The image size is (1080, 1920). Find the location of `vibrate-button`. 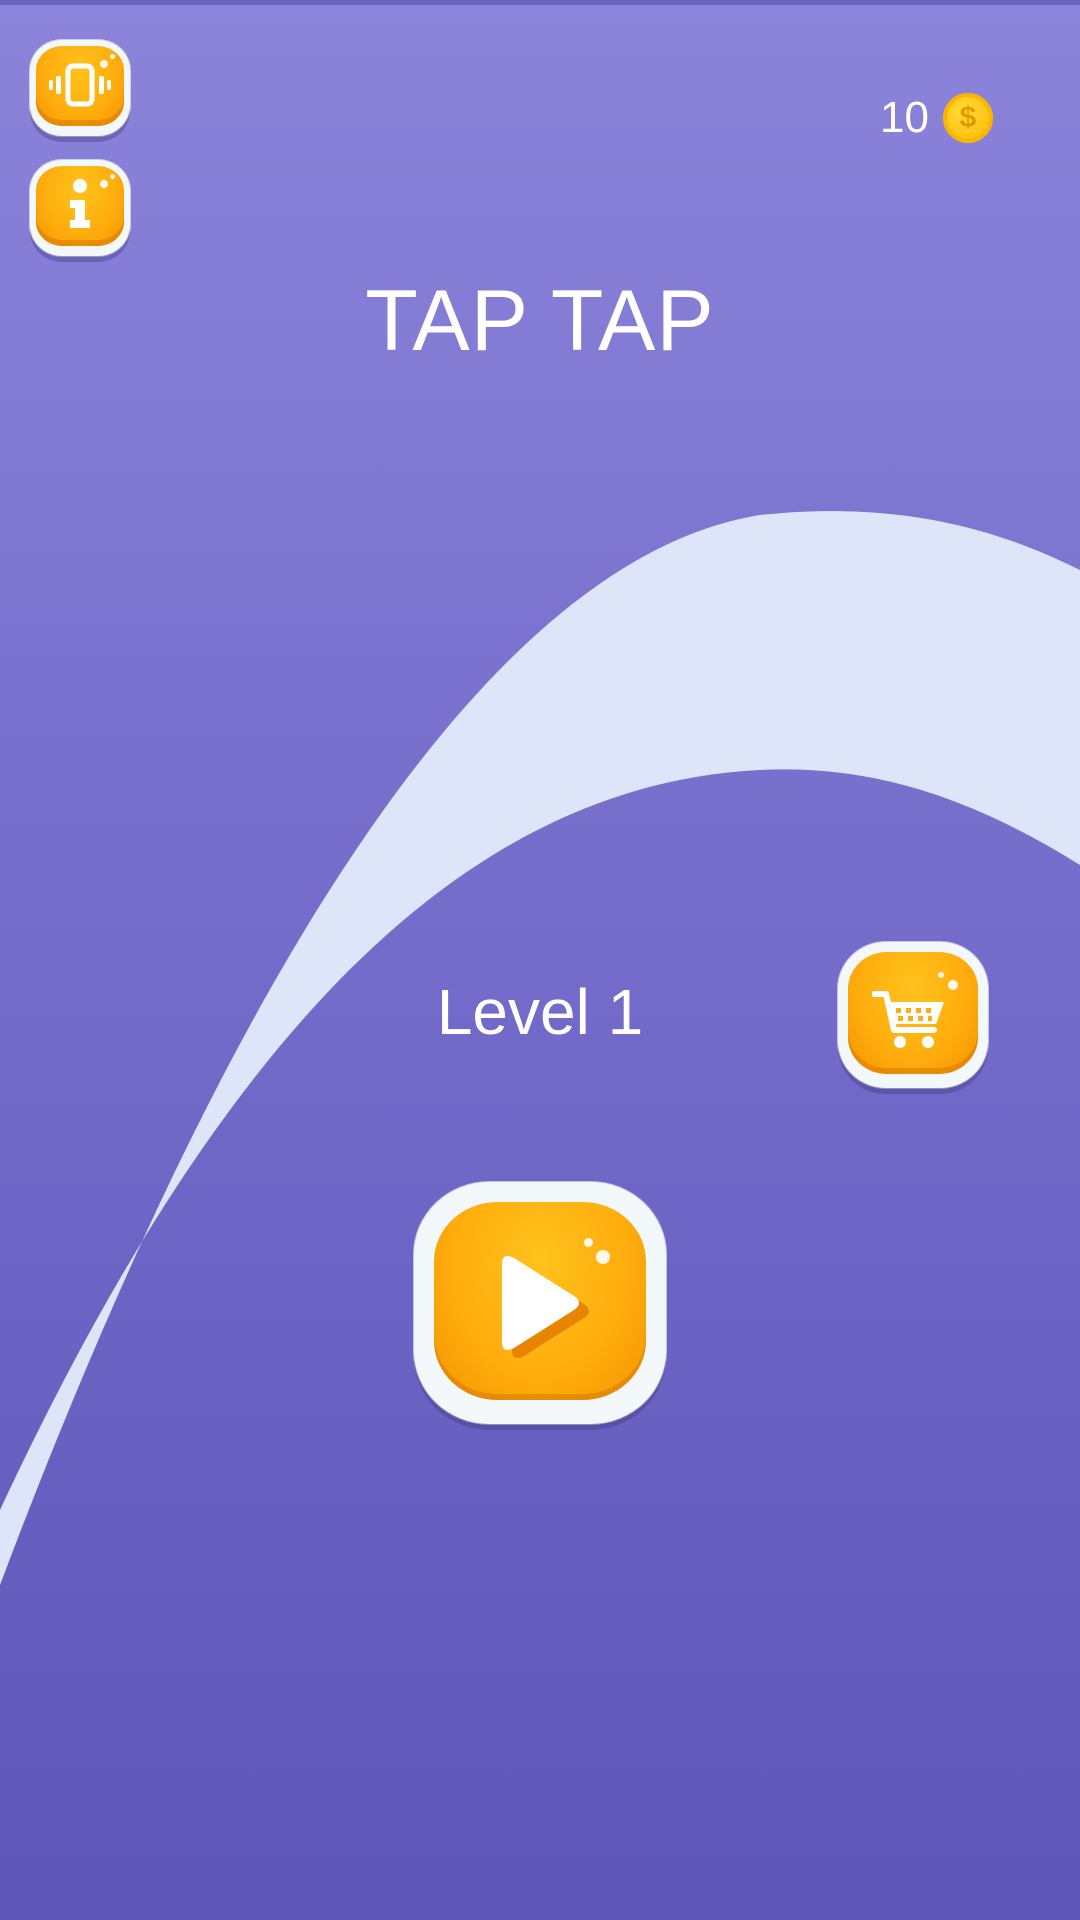

vibrate-button is located at coordinates (80, 88).